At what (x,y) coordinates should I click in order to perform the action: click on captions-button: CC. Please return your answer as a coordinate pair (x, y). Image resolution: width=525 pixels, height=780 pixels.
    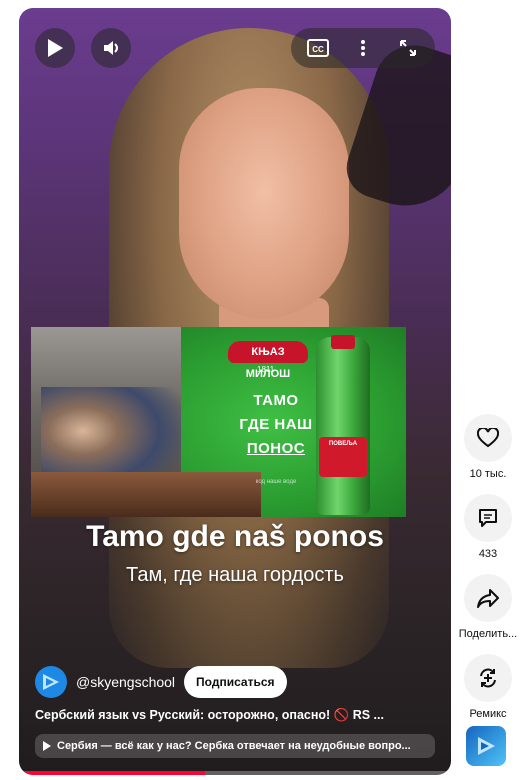
    Looking at the image, I should click on (318, 48).